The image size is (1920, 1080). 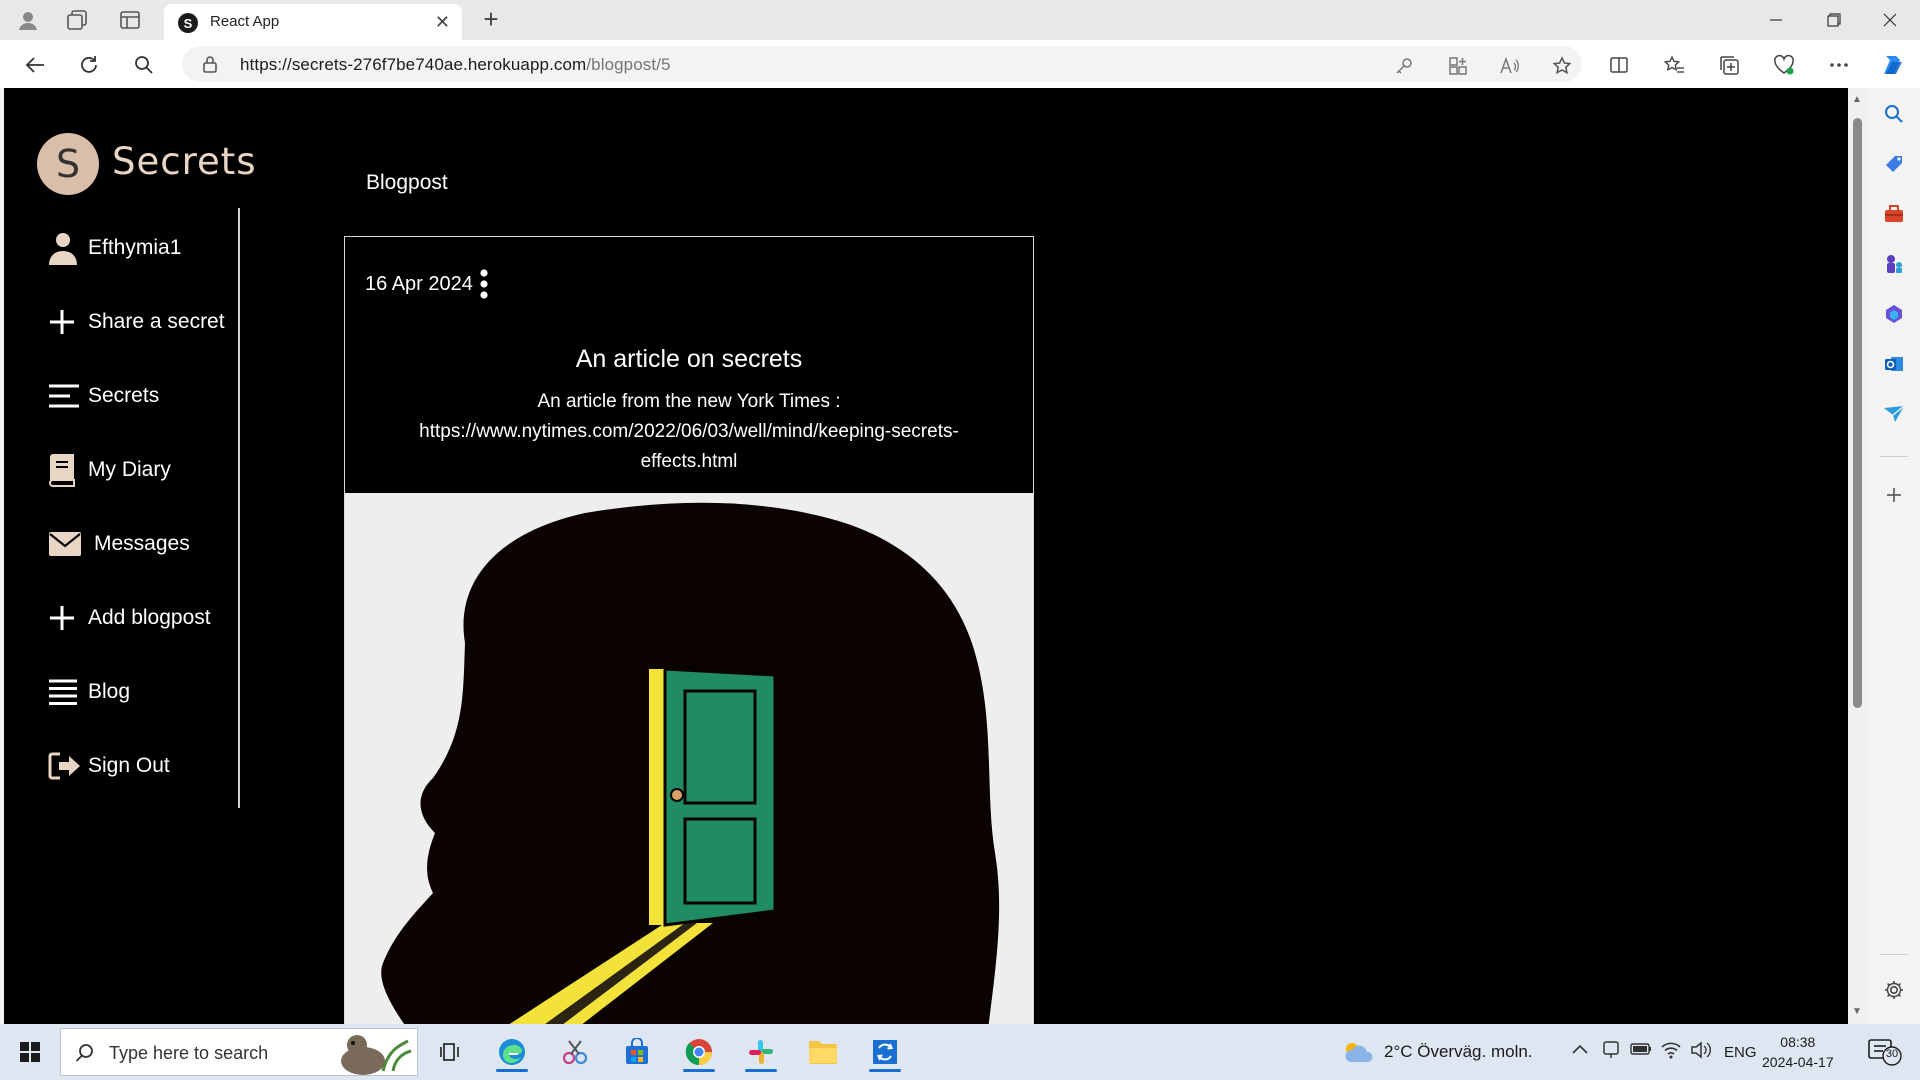 I want to click on send-icon, so click(x=1894, y=414).